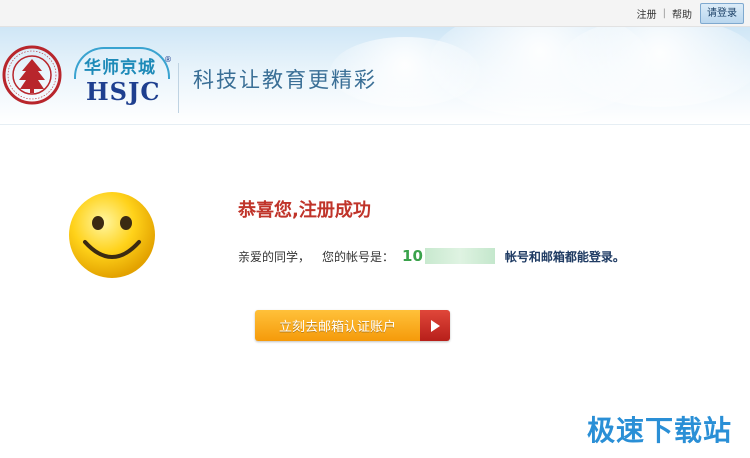 This screenshot has height=458, width=750. What do you see at coordinates (120, 68) in the screenshot?
I see `brand-name-cn: 华师京城` at bounding box center [120, 68].